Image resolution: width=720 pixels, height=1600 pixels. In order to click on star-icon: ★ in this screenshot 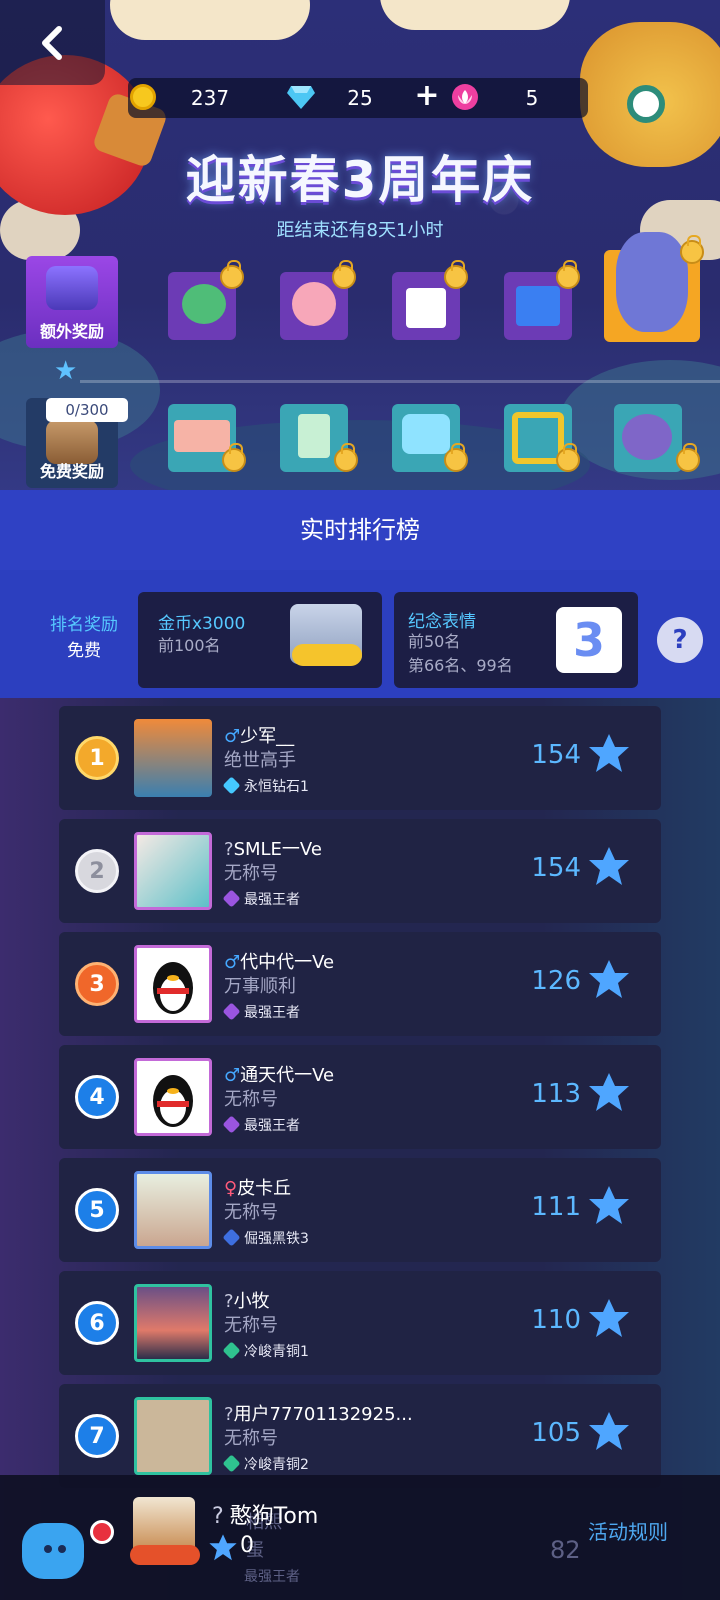, I will do `click(66, 371)`.